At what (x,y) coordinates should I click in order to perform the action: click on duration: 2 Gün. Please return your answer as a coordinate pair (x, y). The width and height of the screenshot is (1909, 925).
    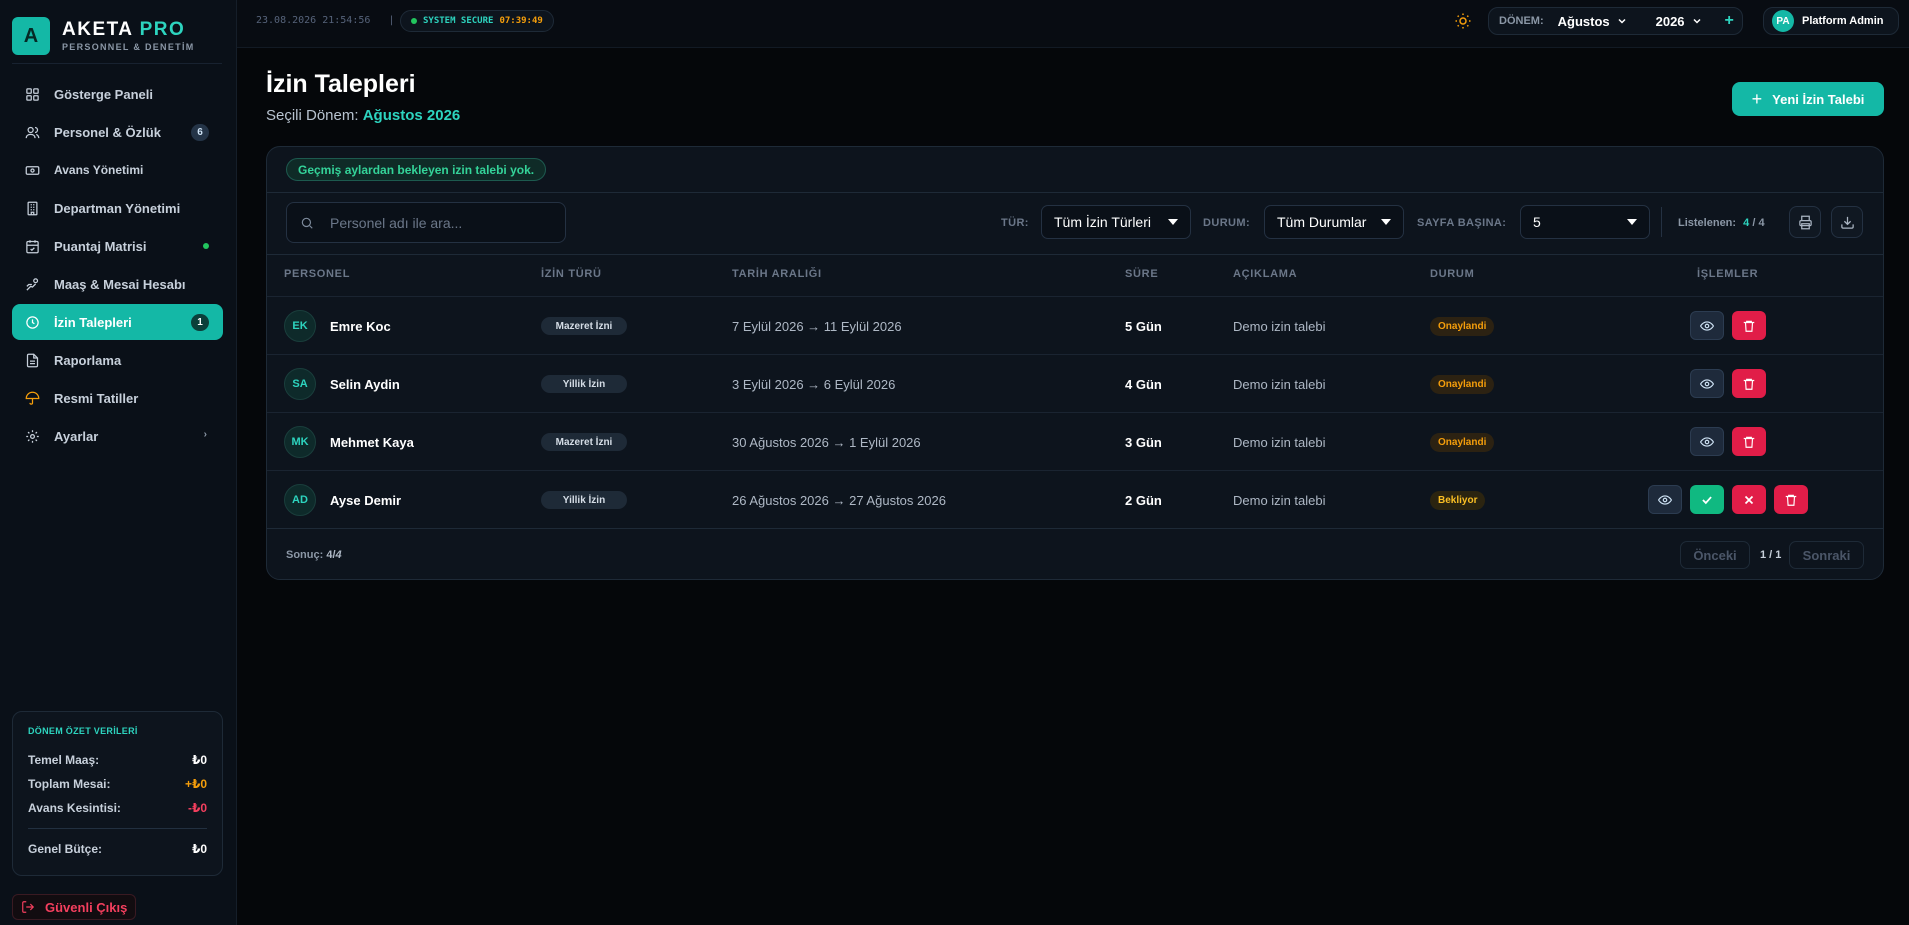
    Looking at the image, I should click on (1143, 500).